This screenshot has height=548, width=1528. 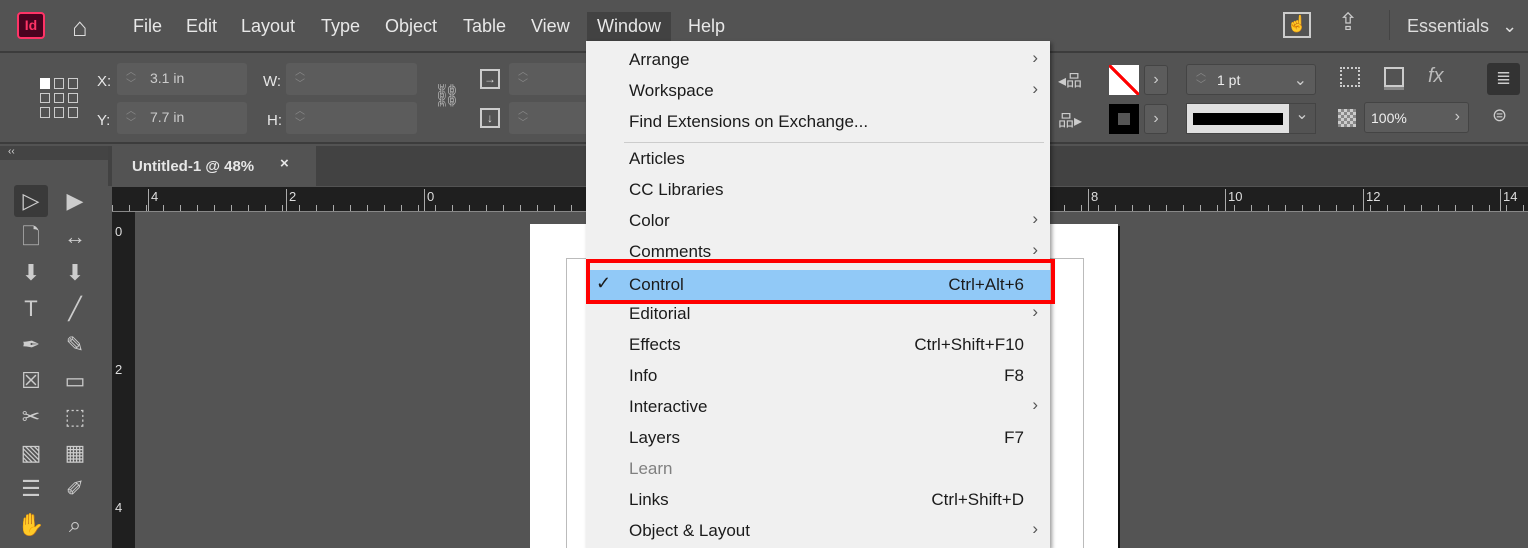 What do you see at coordinates (1448, 26) in the screenshot?
I see `workspace-label: Essentials` at bounding box center [1448, 26].